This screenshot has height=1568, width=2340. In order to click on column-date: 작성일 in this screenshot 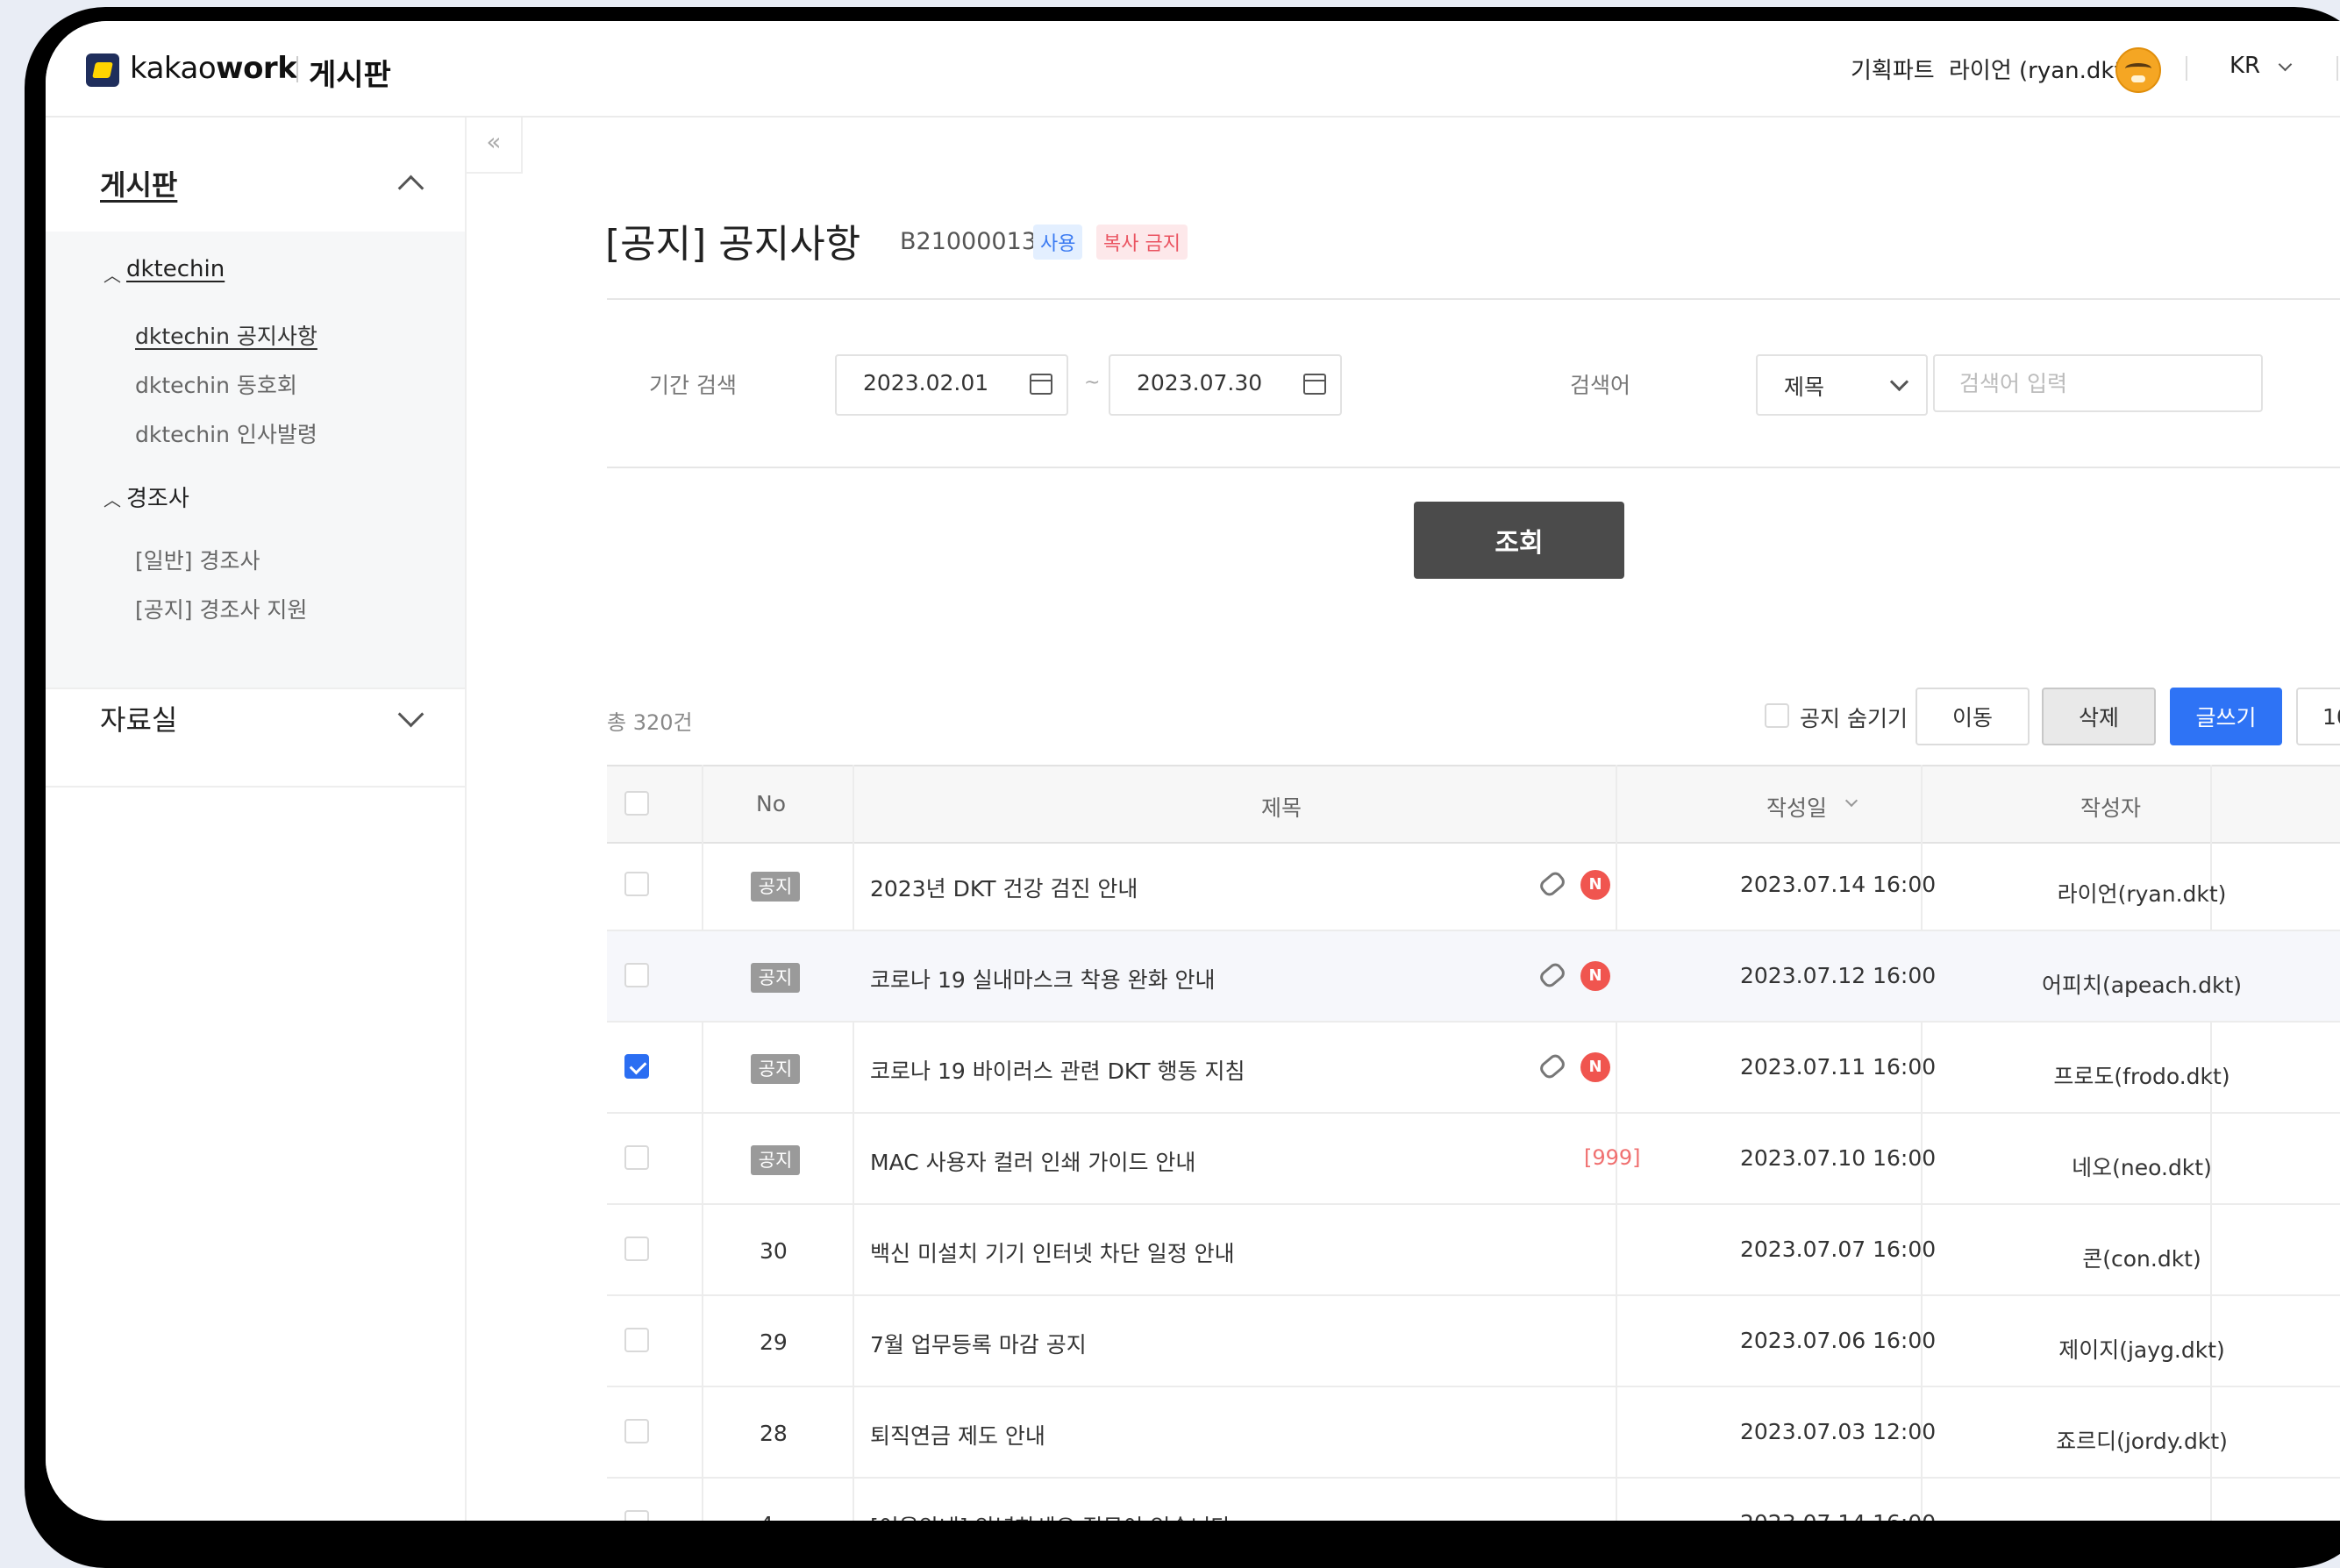, I will do `click(1796, 807)`.